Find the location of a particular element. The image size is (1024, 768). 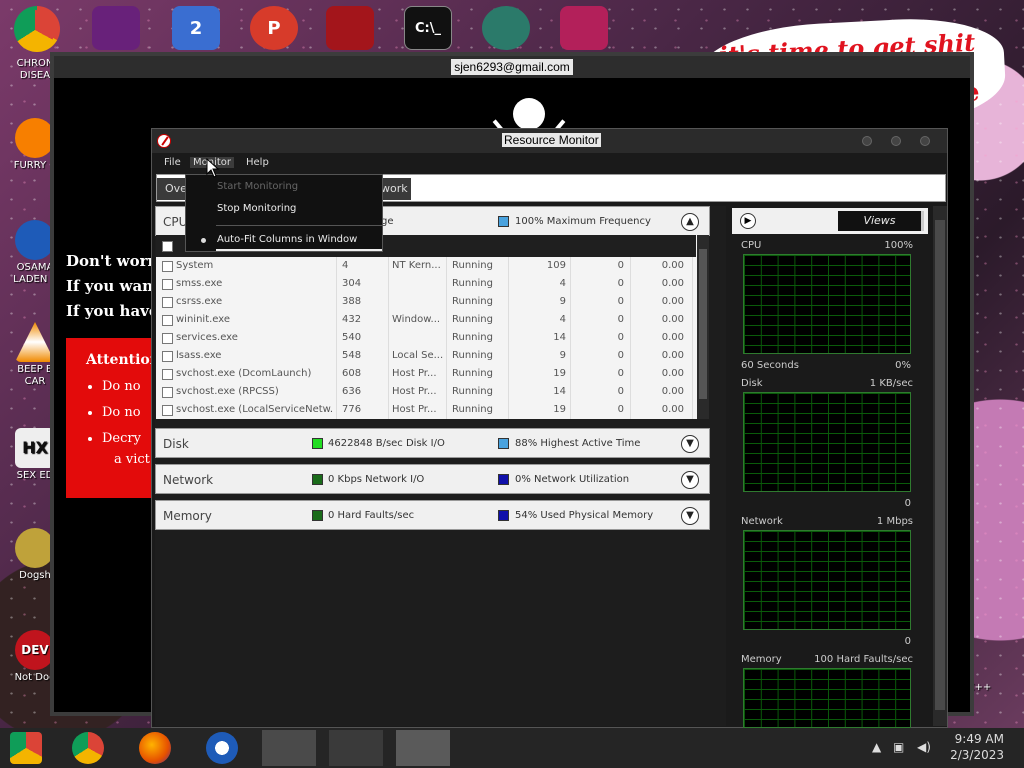

show-hidden-icons-icon: ▲ is located at coordinates (876, 747).